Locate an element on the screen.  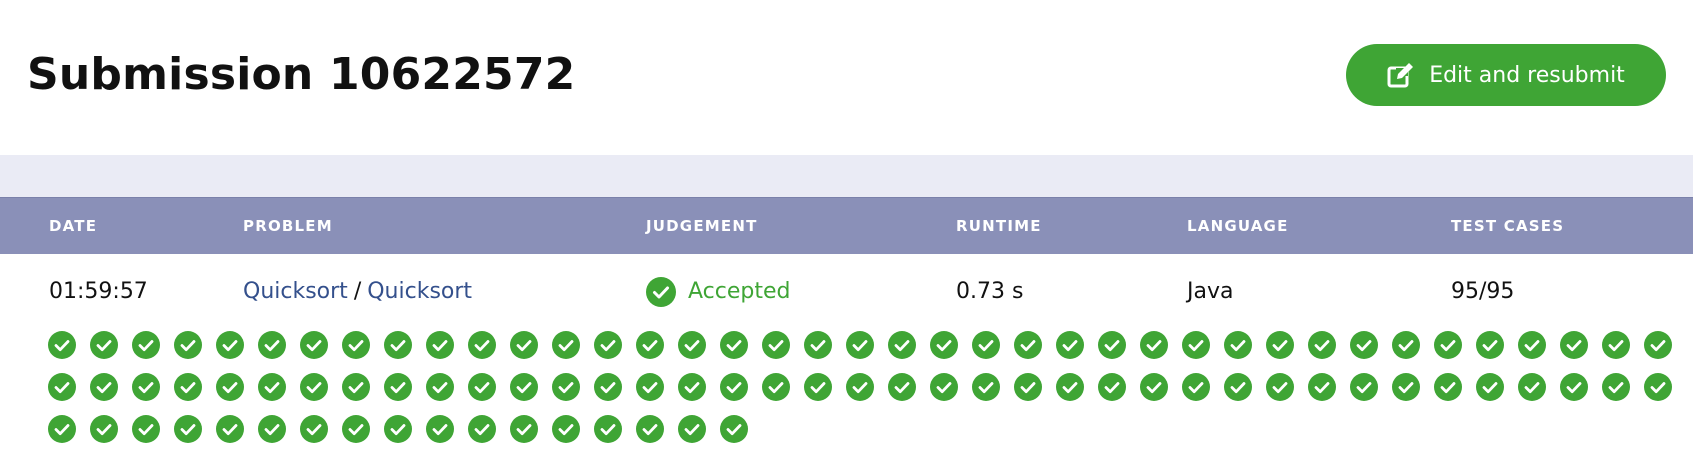
problem-cell: Quicksort / Quicksort is located at coordinates (357, 292).